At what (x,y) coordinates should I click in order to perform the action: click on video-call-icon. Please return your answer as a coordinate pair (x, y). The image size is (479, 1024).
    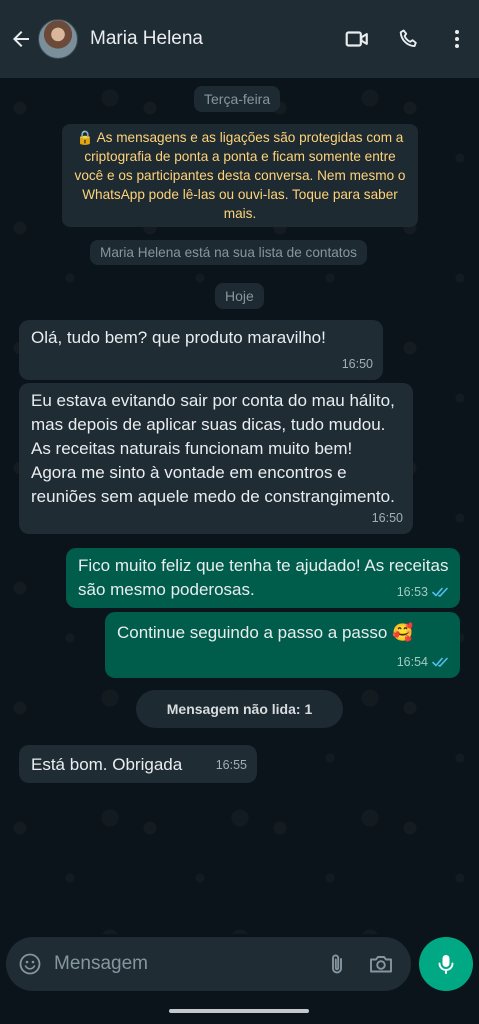
    Looking at the image, I should click on (356, 39).